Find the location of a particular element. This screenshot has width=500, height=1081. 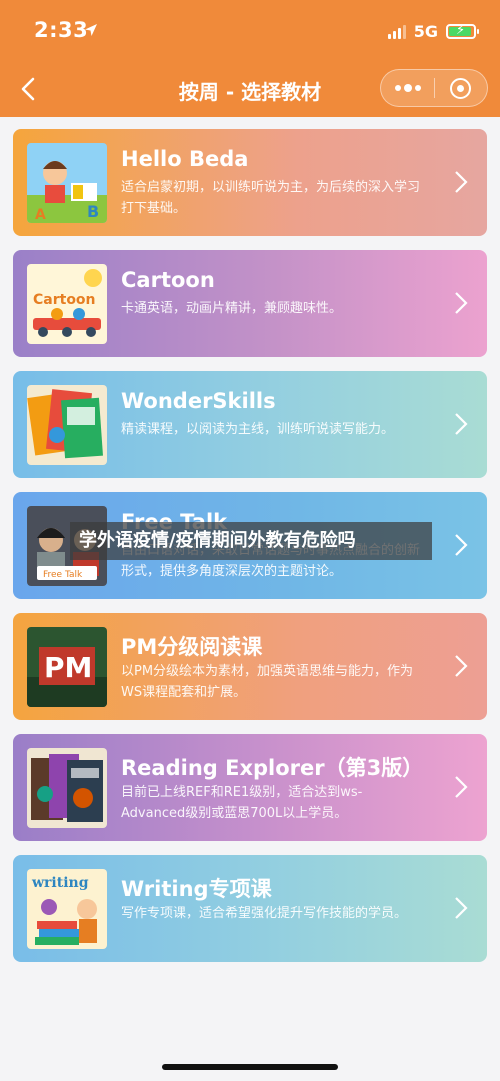

charging-bolt-icon: ⚡ is located at coordinates (461, 30).